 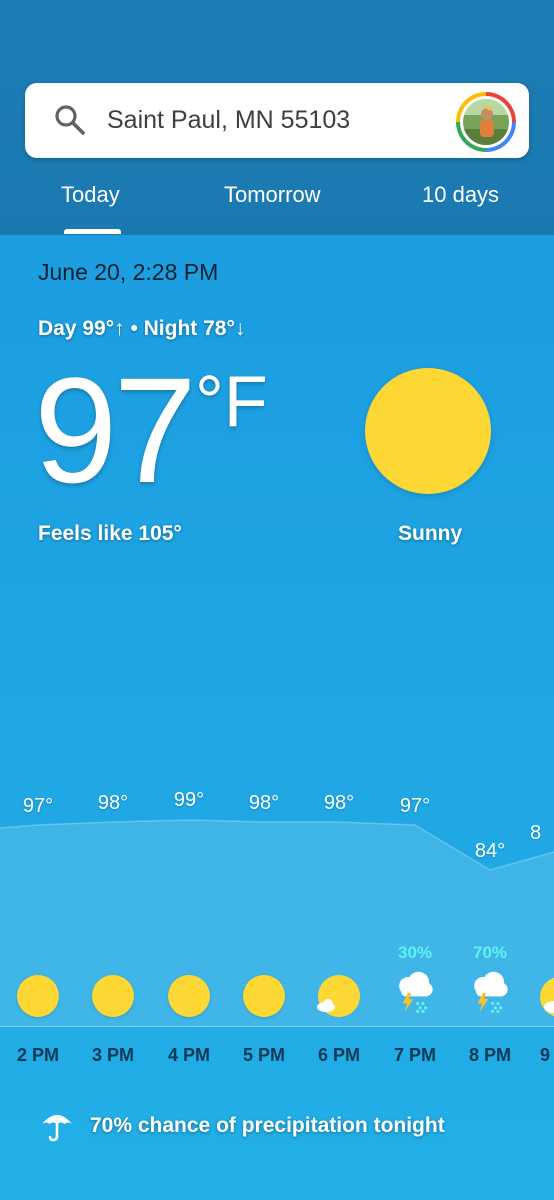 I want to click on hour-label: 9, so click(x=545, y=1055).